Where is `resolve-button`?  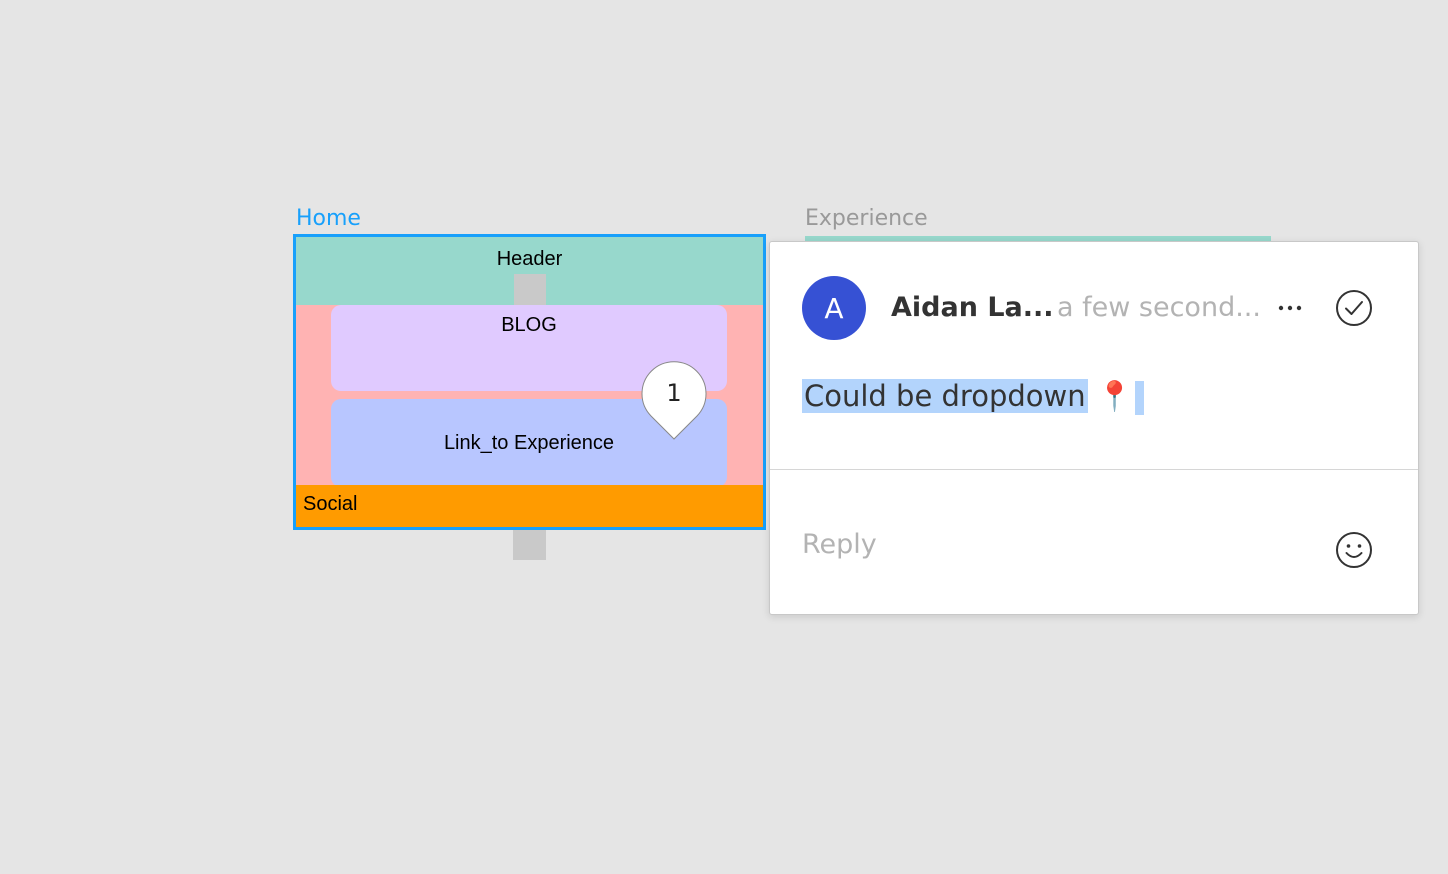
resolve-button is located at coordinates (1354, 308).